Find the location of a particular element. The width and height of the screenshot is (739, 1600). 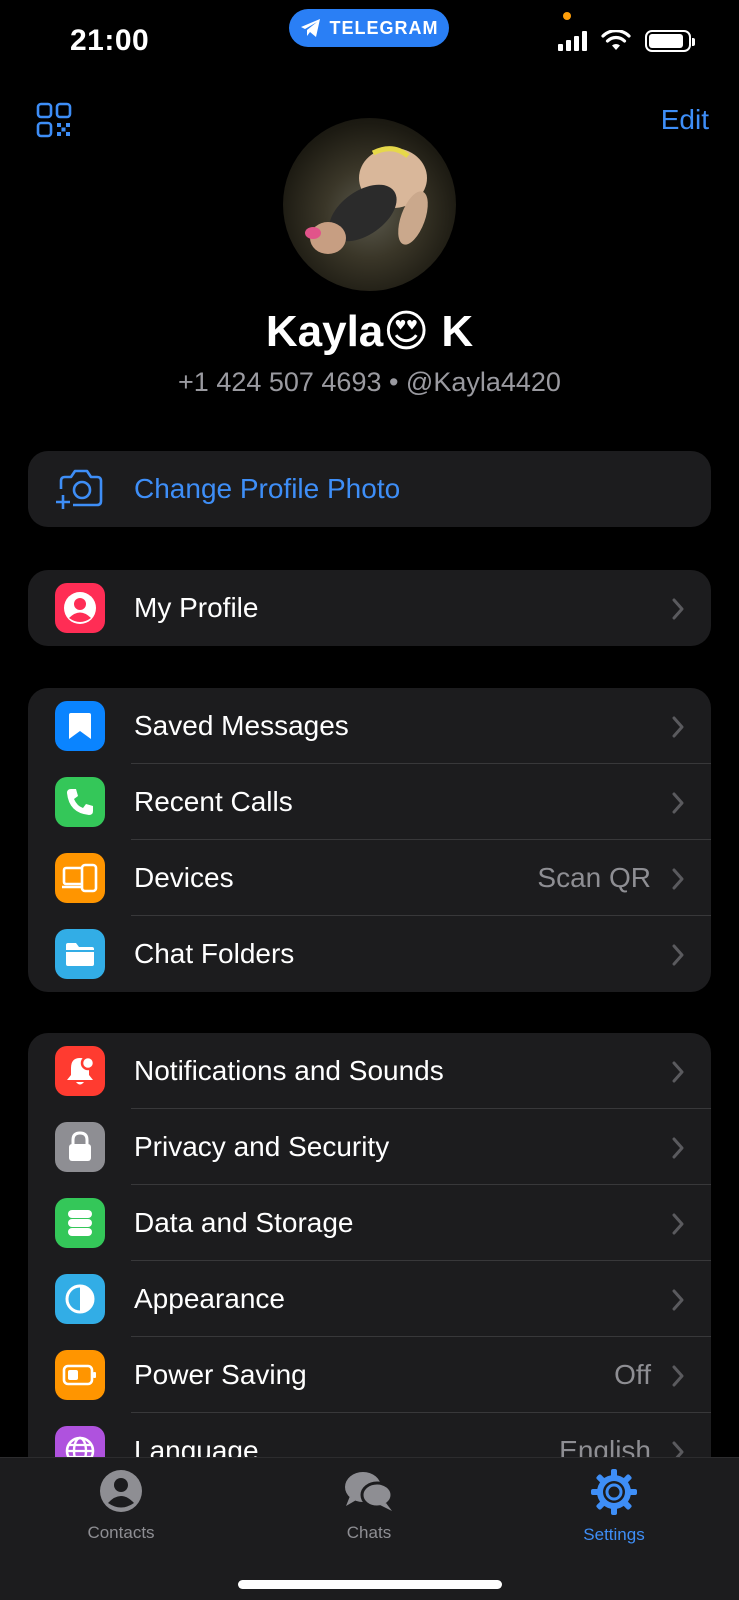

menu-item-devices: Devices Scan QR is located at coordinates (369, 878).